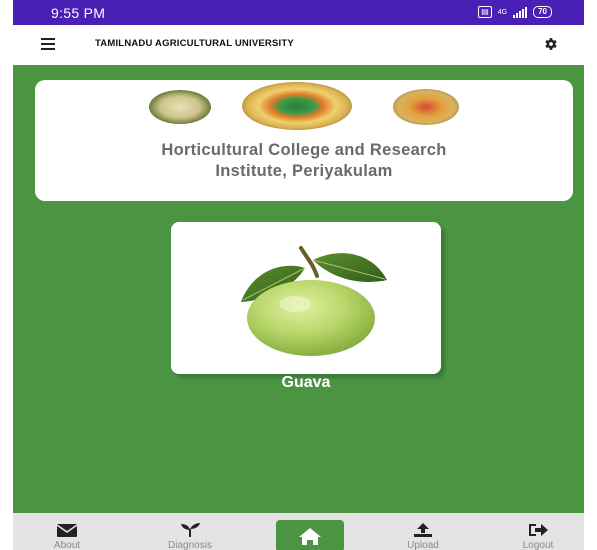 The height and width of the screenshot is (550, 597). What do you see at coordinates (190, 530) in the screenshot?
I see `sprout-icon` at bounding box center [190, 530].